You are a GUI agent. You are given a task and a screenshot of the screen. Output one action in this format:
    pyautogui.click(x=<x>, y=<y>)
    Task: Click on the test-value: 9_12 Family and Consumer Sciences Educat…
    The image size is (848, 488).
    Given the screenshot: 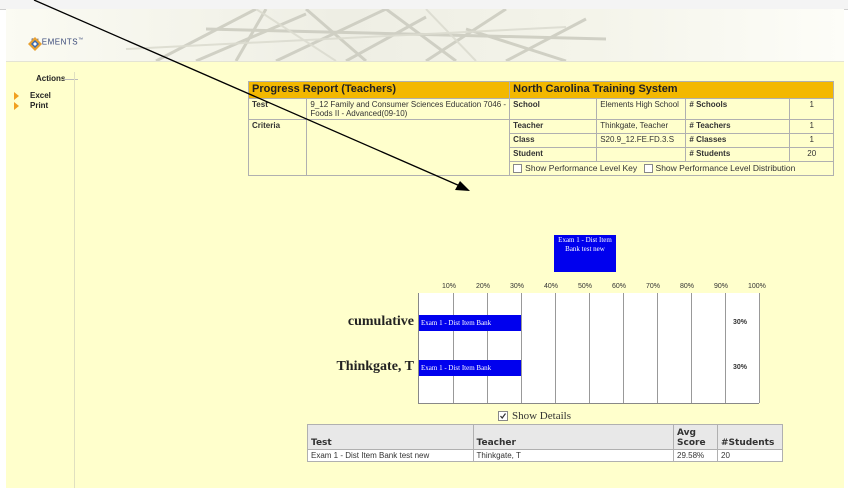 What is the action you would take?
    pyautogui.click(x=408, y=109)
    